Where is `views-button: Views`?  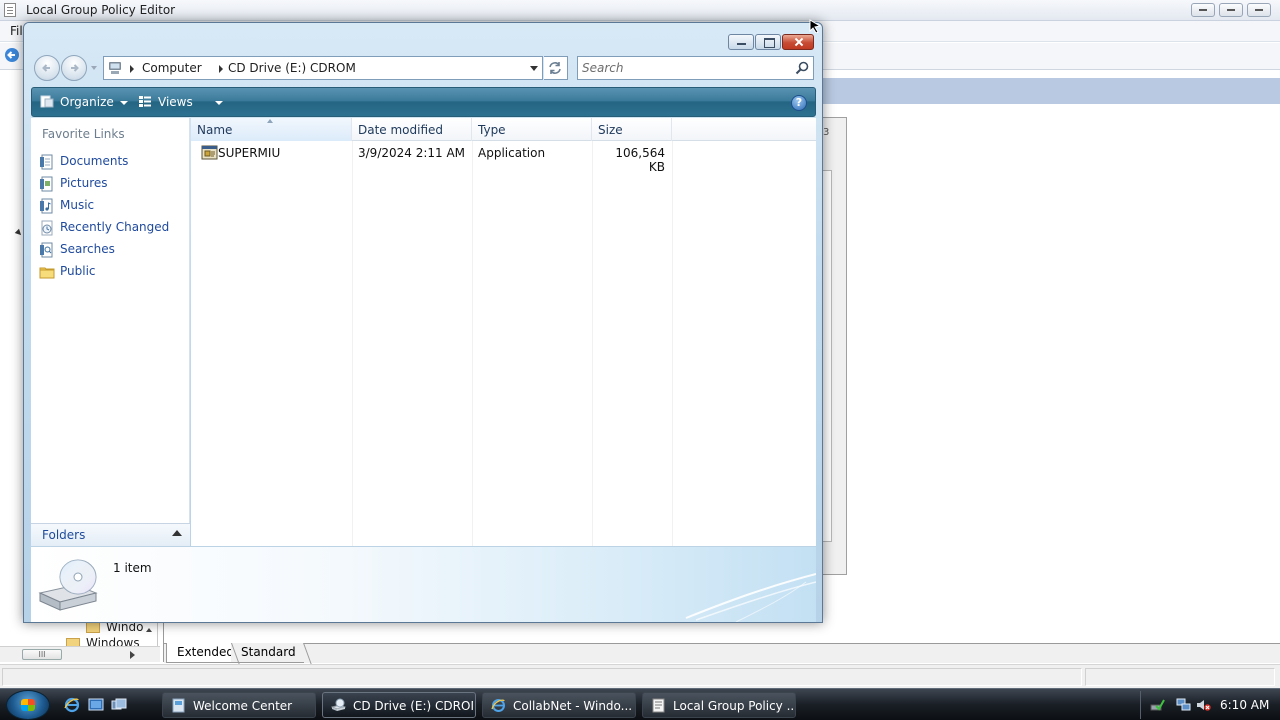 views-button: Views is located at coordinates (180, 102).